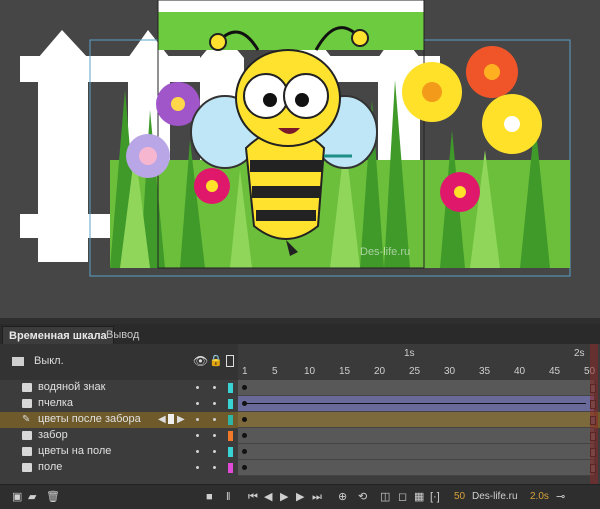  Describe the element at coordinates (284, 497) in the screenshot. I see `play-icon: ▶` at that location.